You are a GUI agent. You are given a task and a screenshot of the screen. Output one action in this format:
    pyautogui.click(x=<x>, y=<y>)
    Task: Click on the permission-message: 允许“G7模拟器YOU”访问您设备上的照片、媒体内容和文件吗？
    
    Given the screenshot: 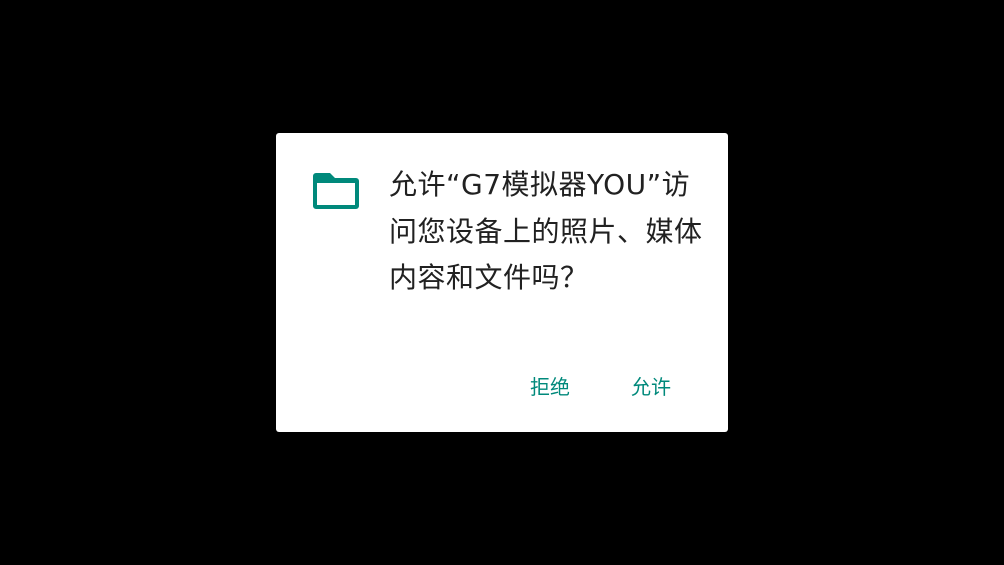 What is the action you would take?
    pyautogui.click(x=546, y=231)
    